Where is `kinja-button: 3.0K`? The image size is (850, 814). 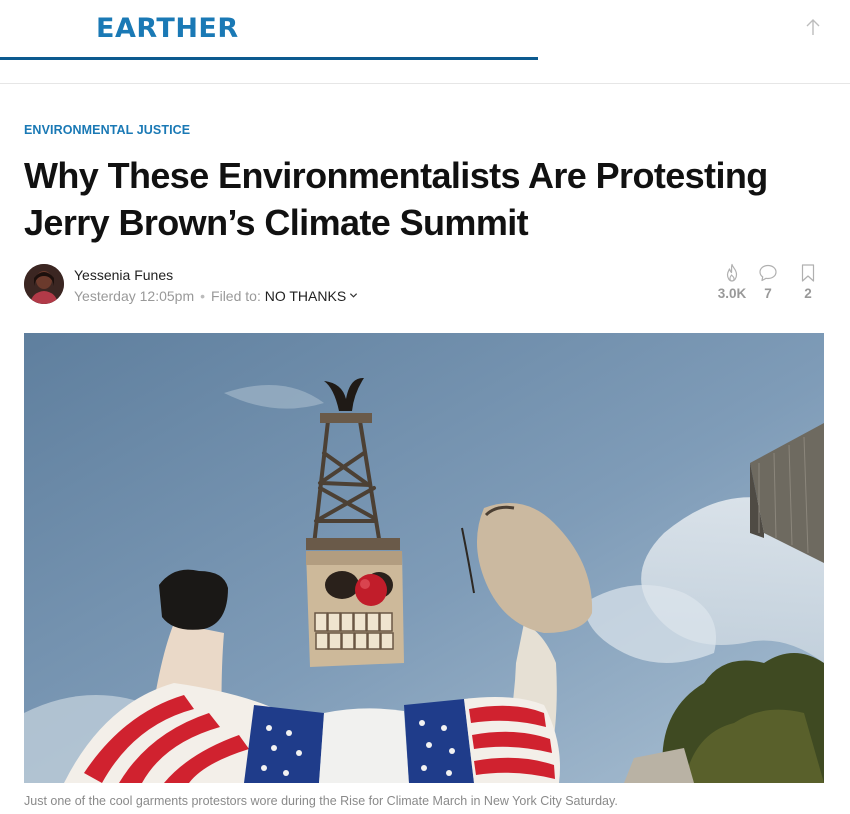
kinja-button: 3.0K is located at coordinates (732, 282).